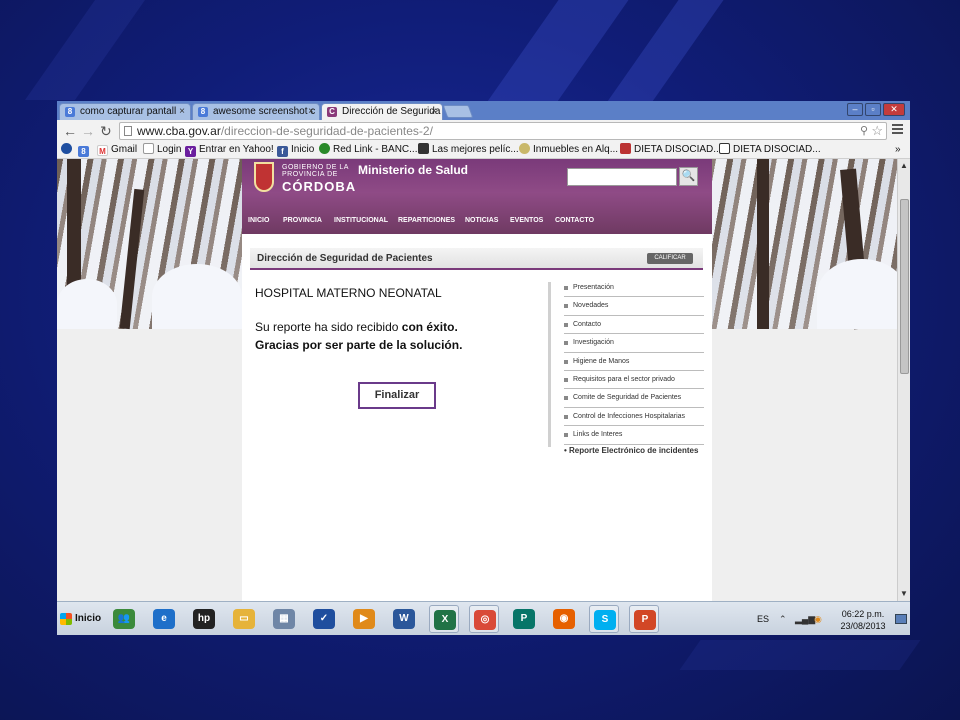 The height and width of the screenshot is (720, 960). Describe the element at coordinates (256, 111) in the screenshot. I see `tab-awesome-screenshot: 8 awesome screenshot c ×` at that location.